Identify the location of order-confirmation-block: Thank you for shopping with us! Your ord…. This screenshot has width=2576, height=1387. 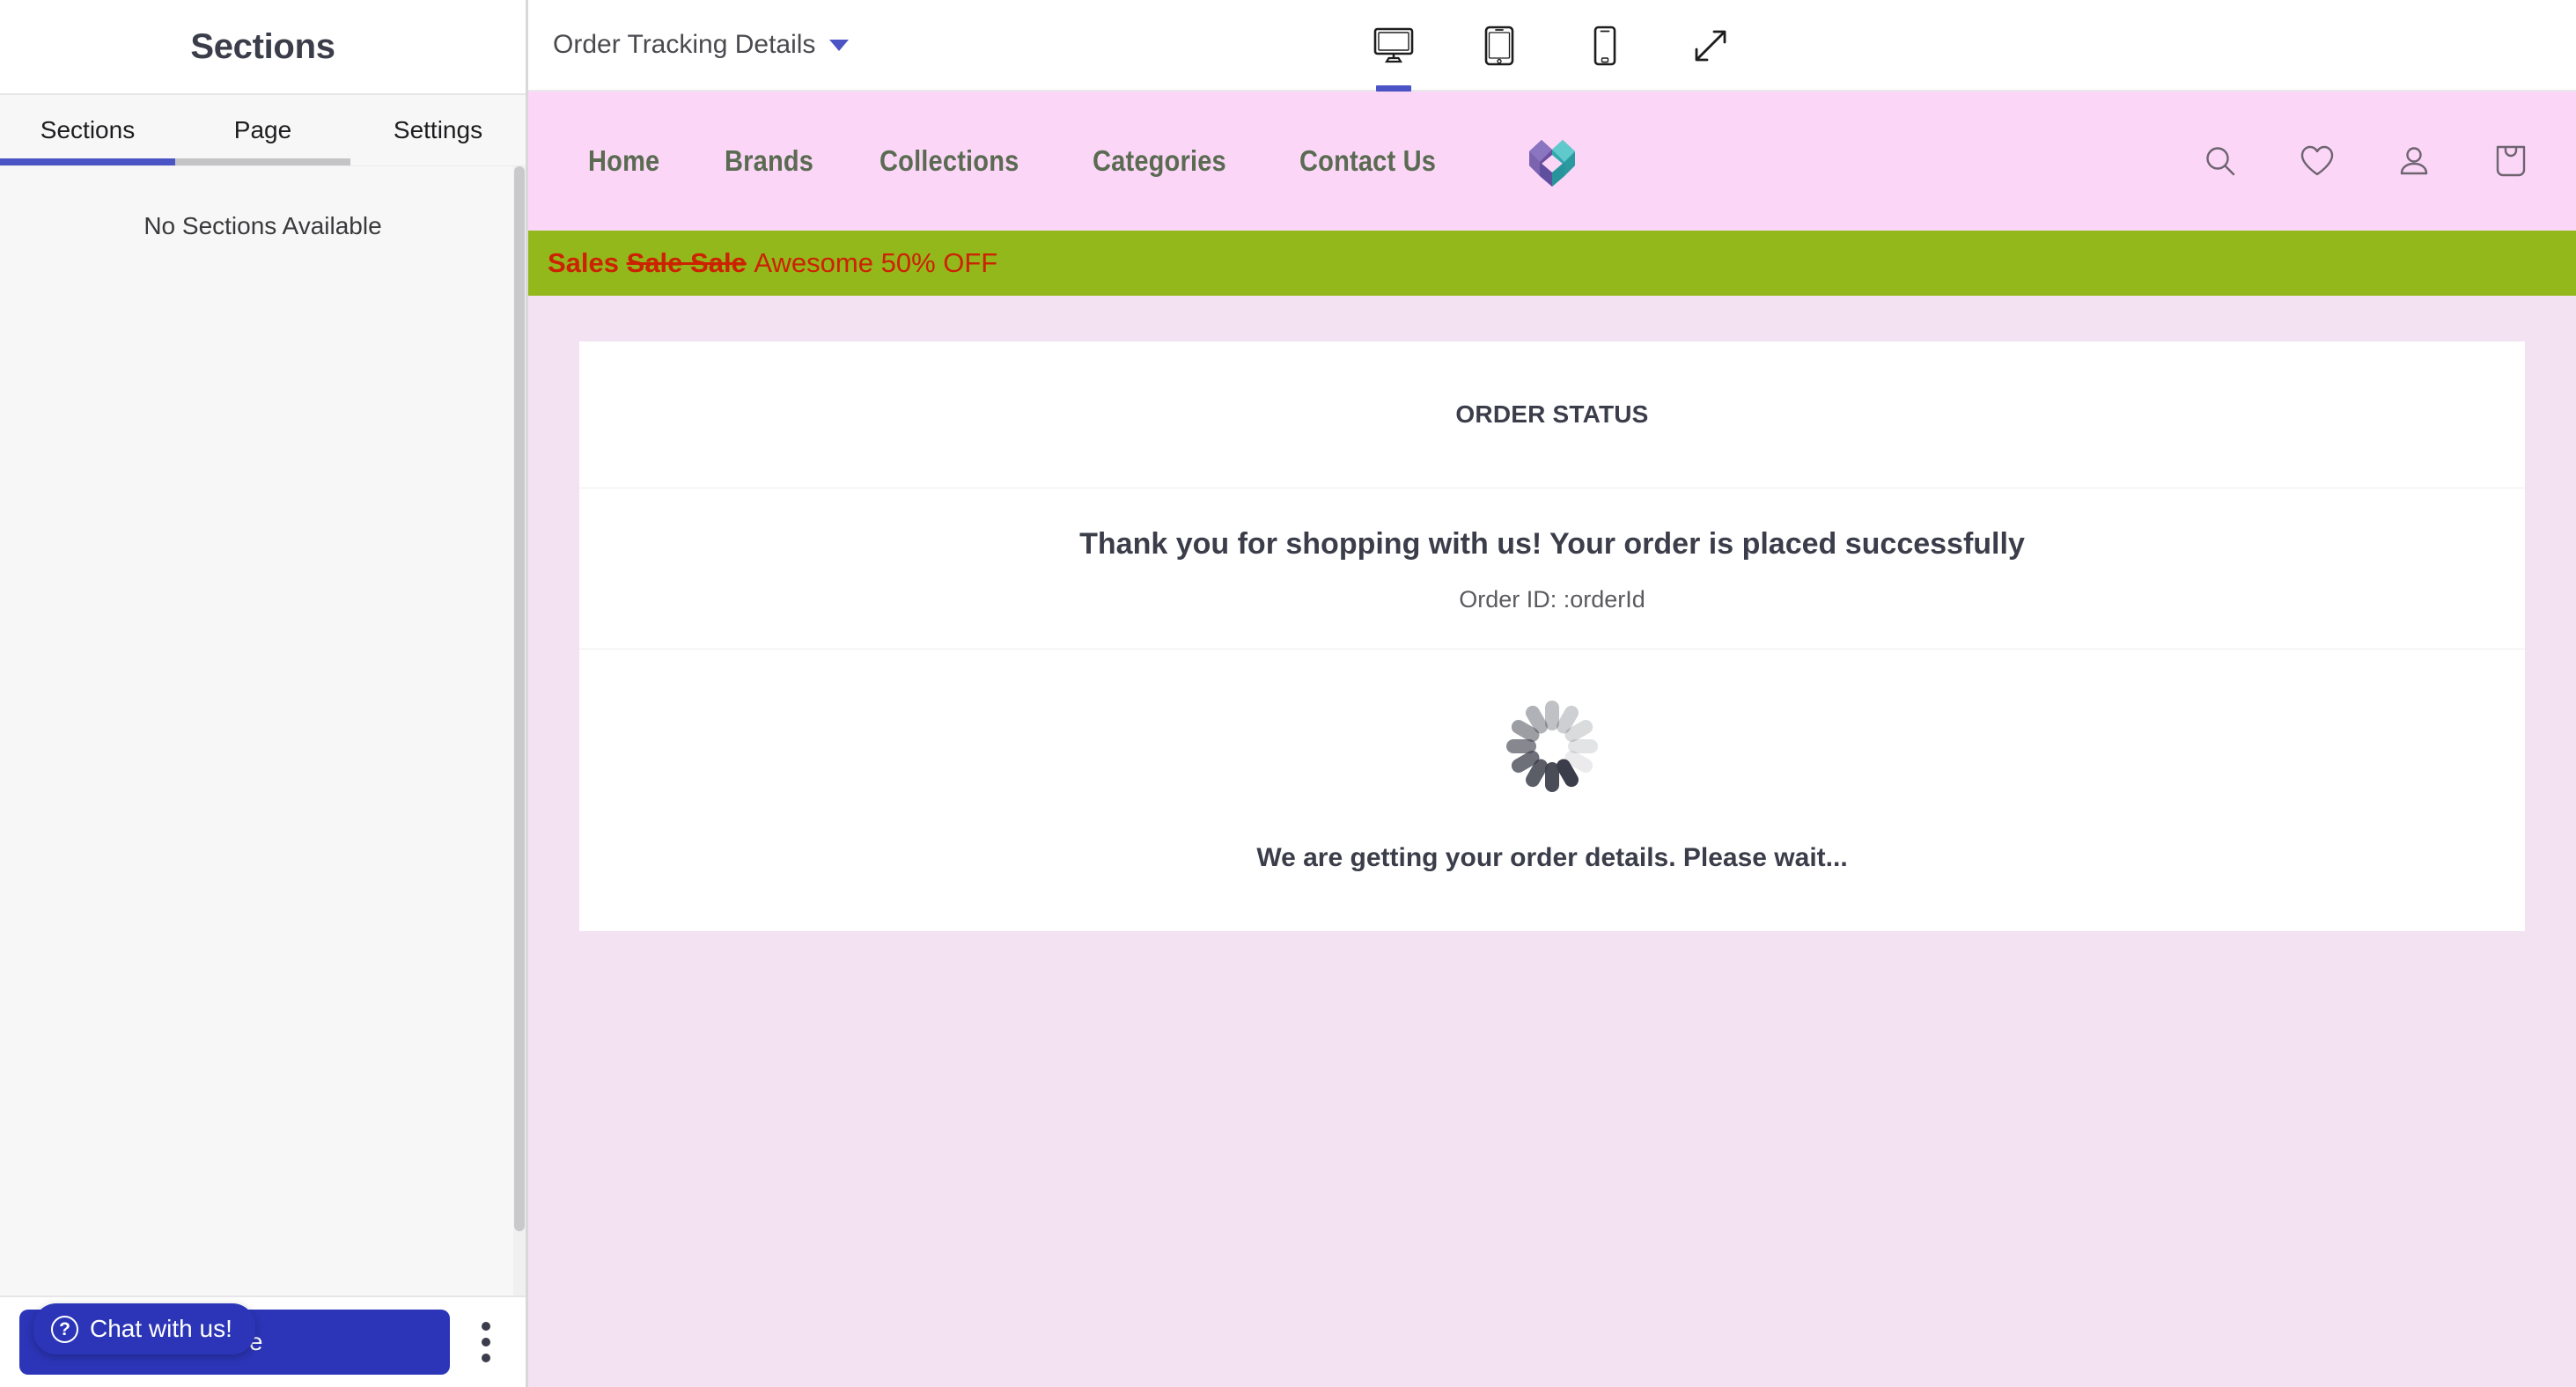
(1552, 568).